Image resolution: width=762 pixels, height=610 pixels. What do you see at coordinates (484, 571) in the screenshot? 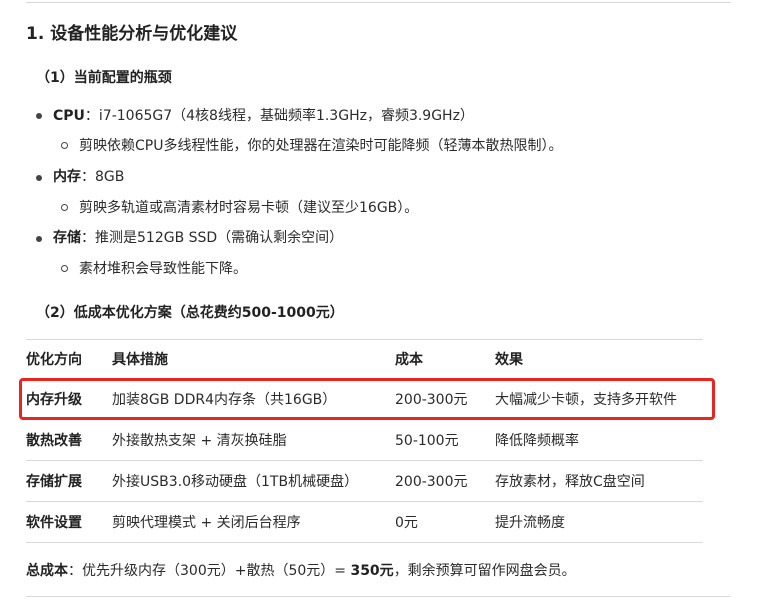
I see `total-tail: ，剩余预算可留作网盘会员。` at bounding box center [484, 571].